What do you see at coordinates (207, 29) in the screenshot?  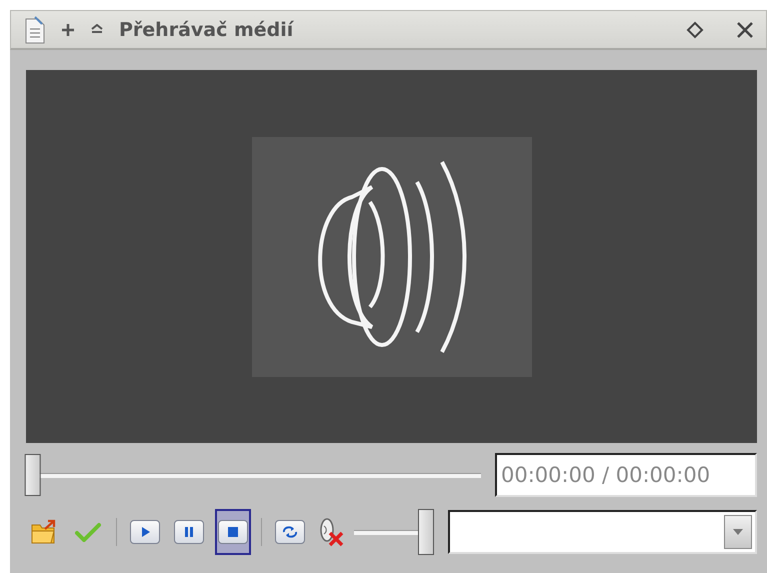 I see `window-title: Přehrávač médií` at bounding box center [207, 29].